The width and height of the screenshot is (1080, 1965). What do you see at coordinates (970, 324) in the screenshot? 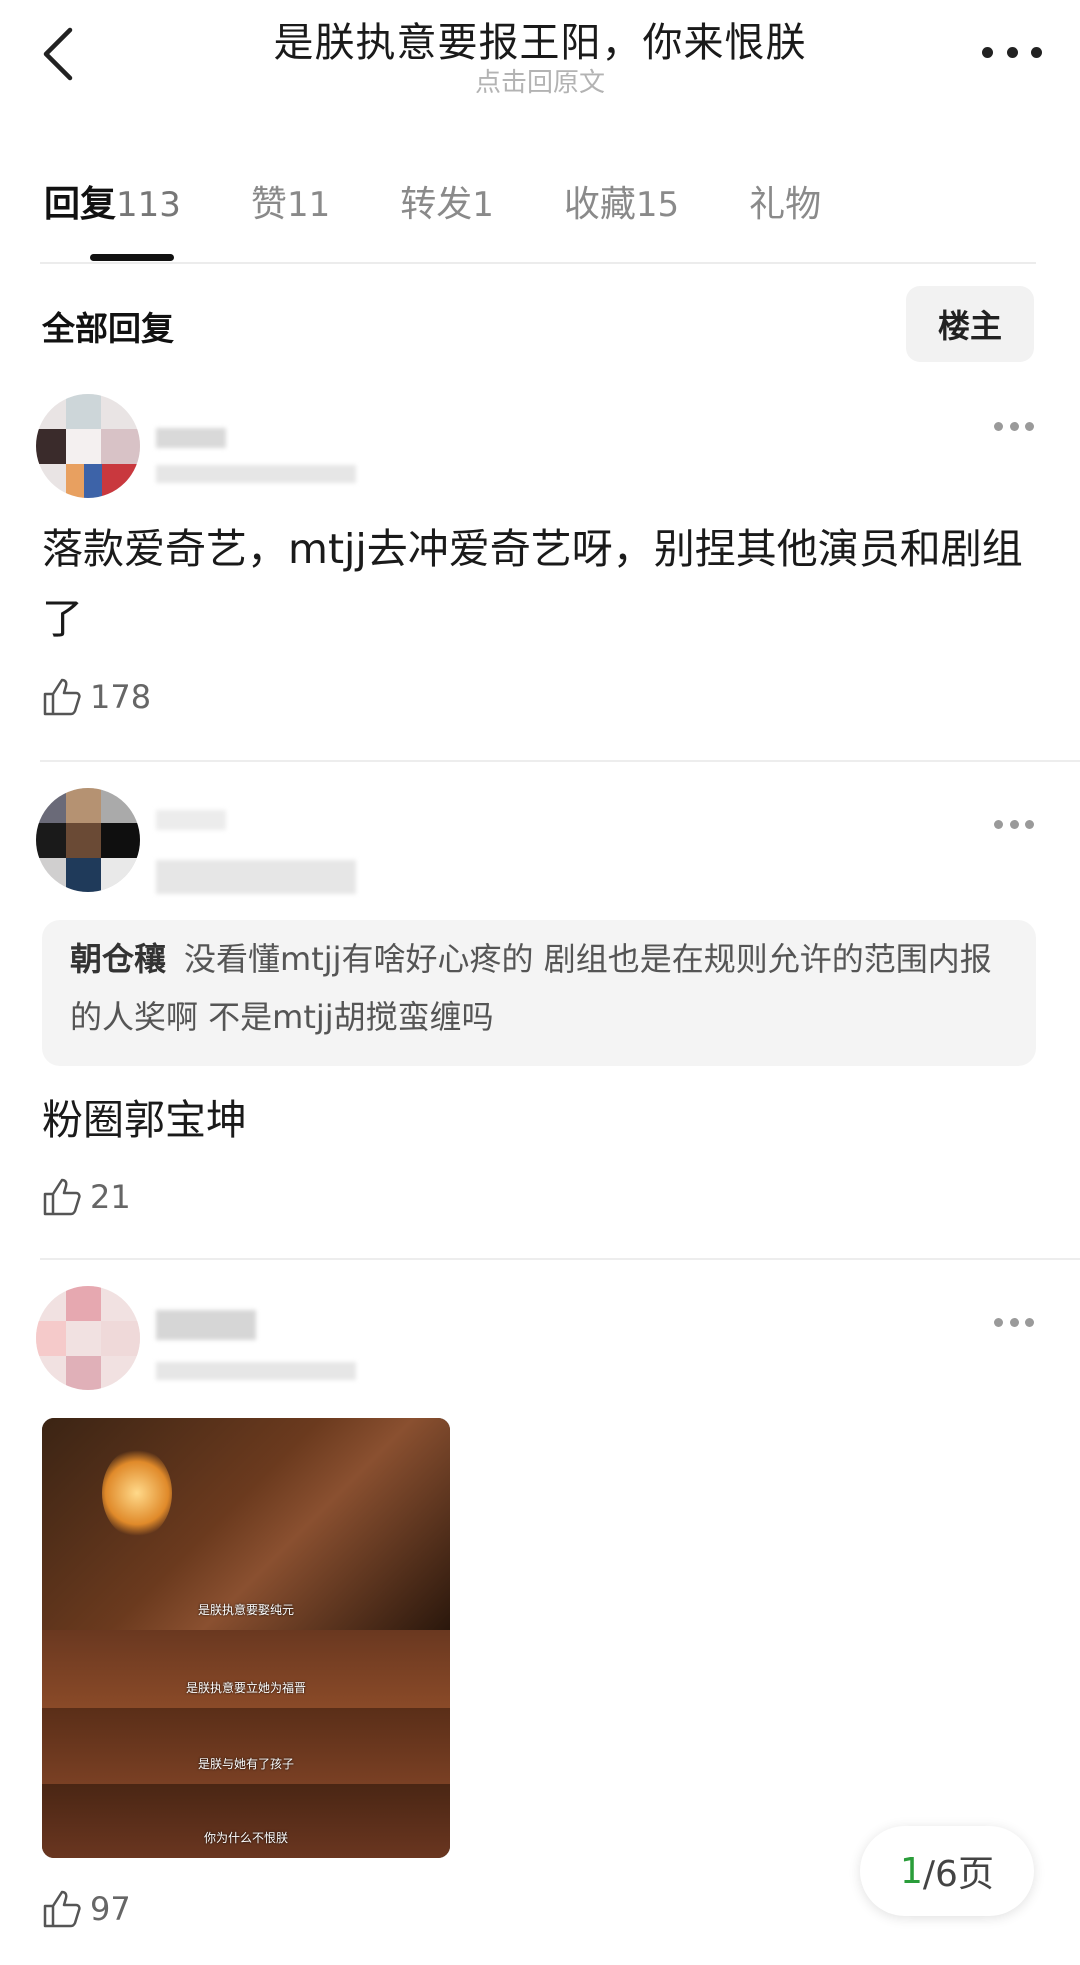
I see `op-only-button: 楼主` at bounding box center [970, 324].